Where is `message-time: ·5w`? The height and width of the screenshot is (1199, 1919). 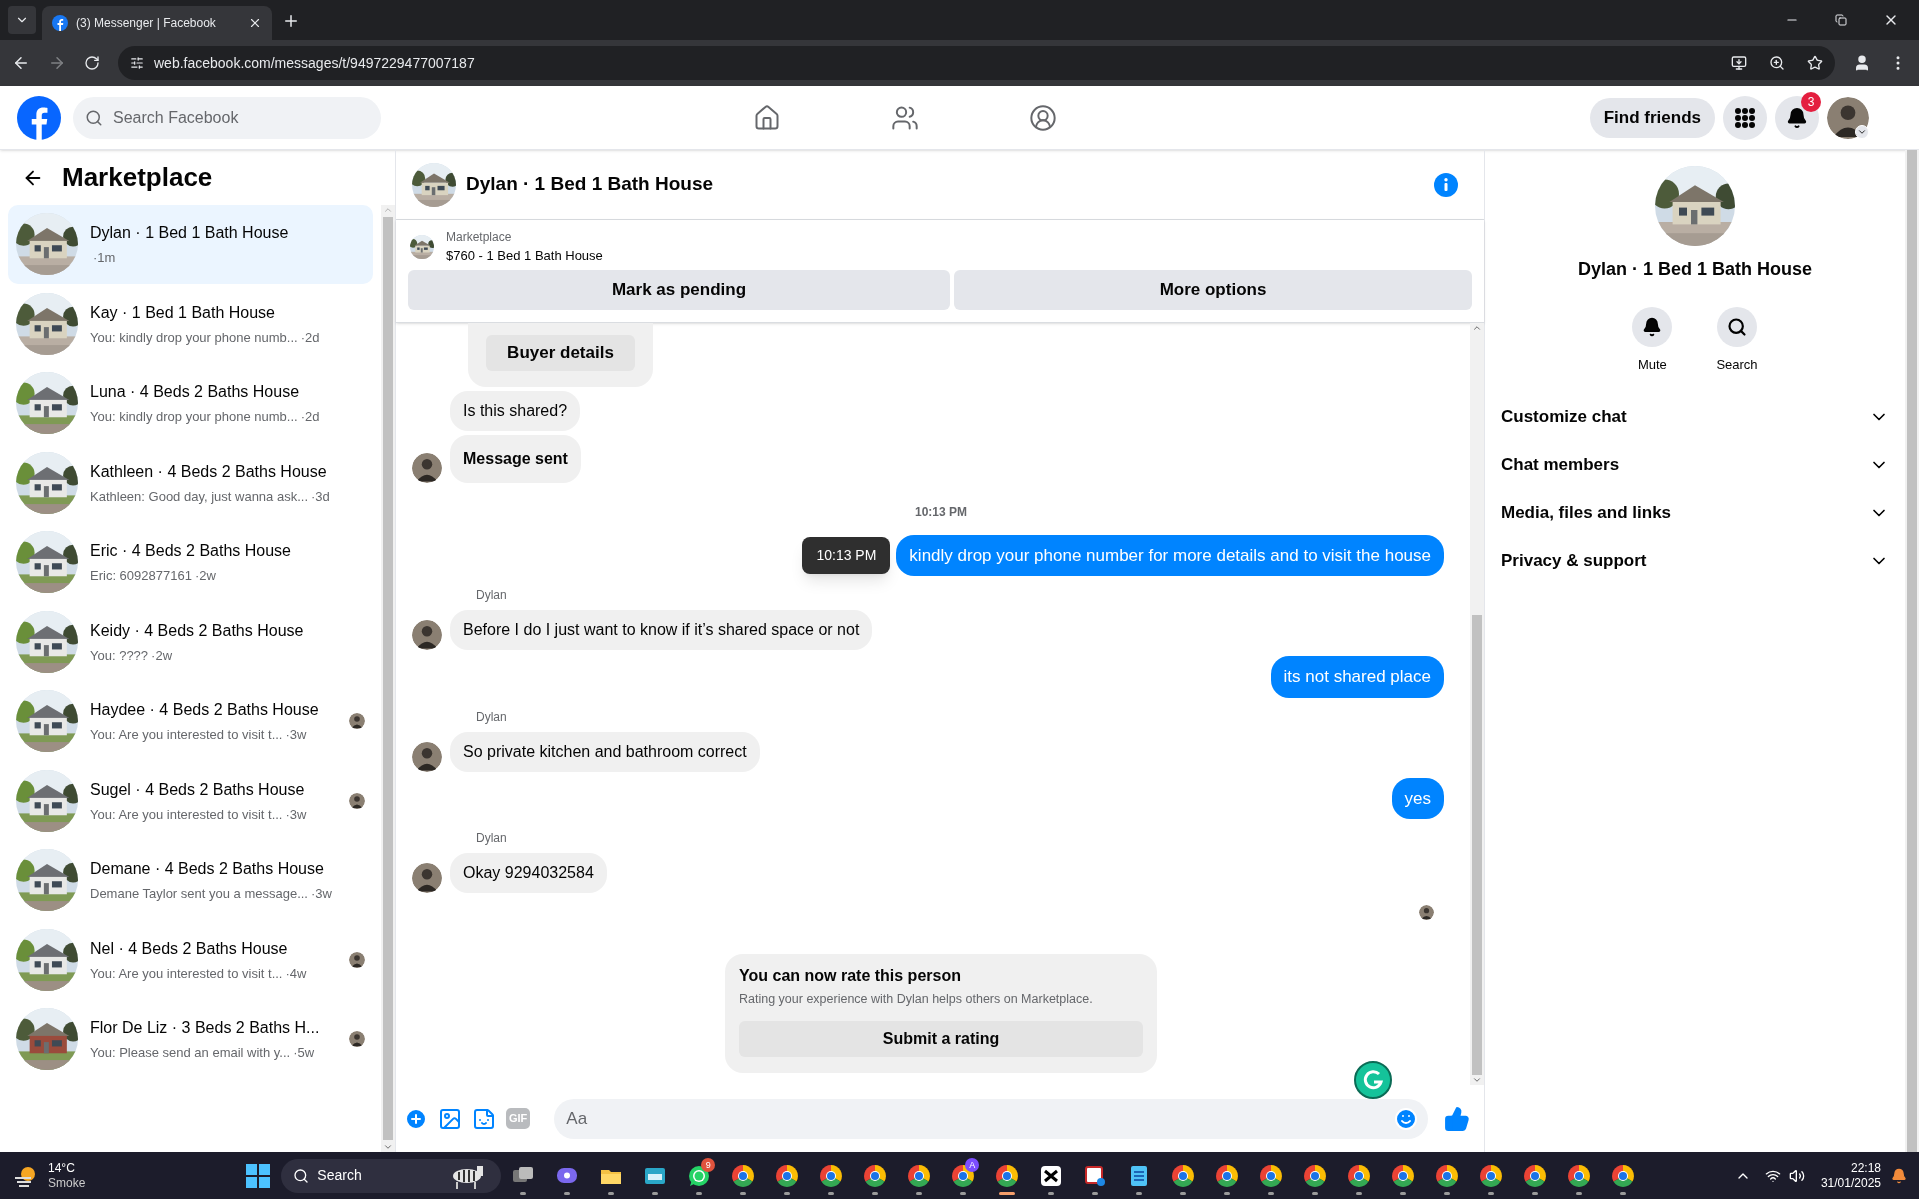
message-time: ·5w is located at coordinates (304, 1053).